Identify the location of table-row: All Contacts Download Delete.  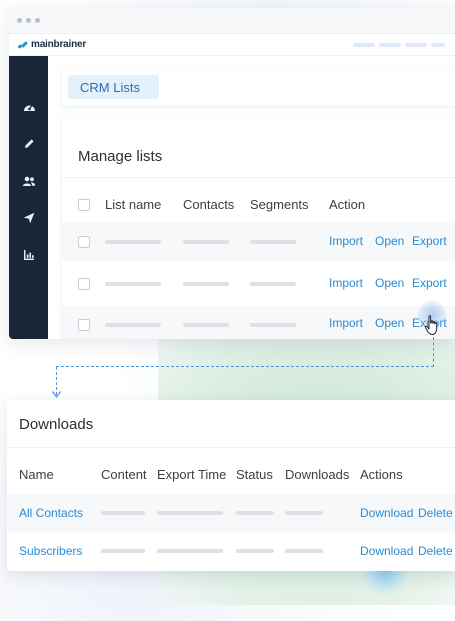
(231, 513).